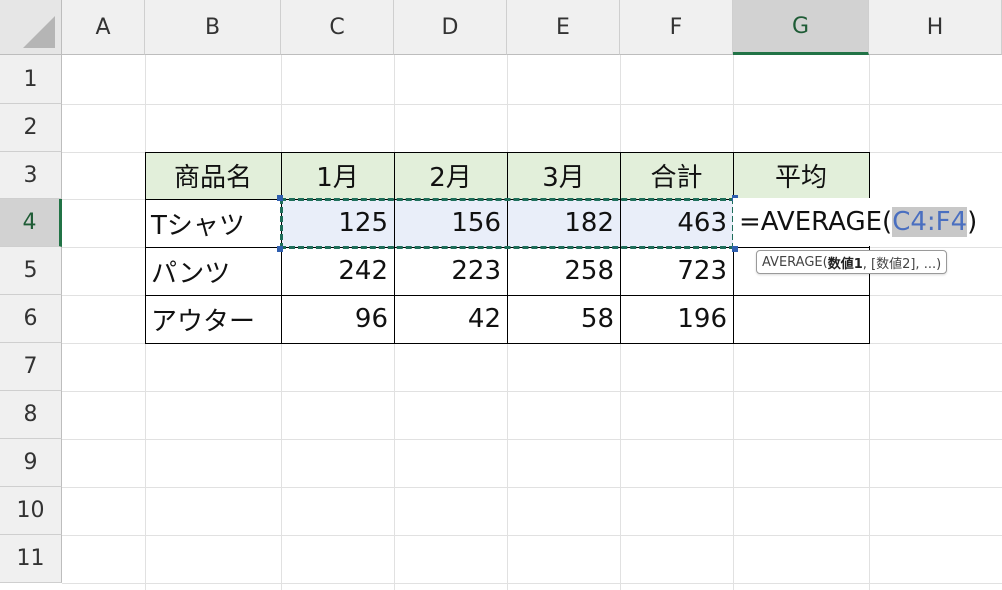  I want to click on product-name-cell: パンツ, so click(213, 271).